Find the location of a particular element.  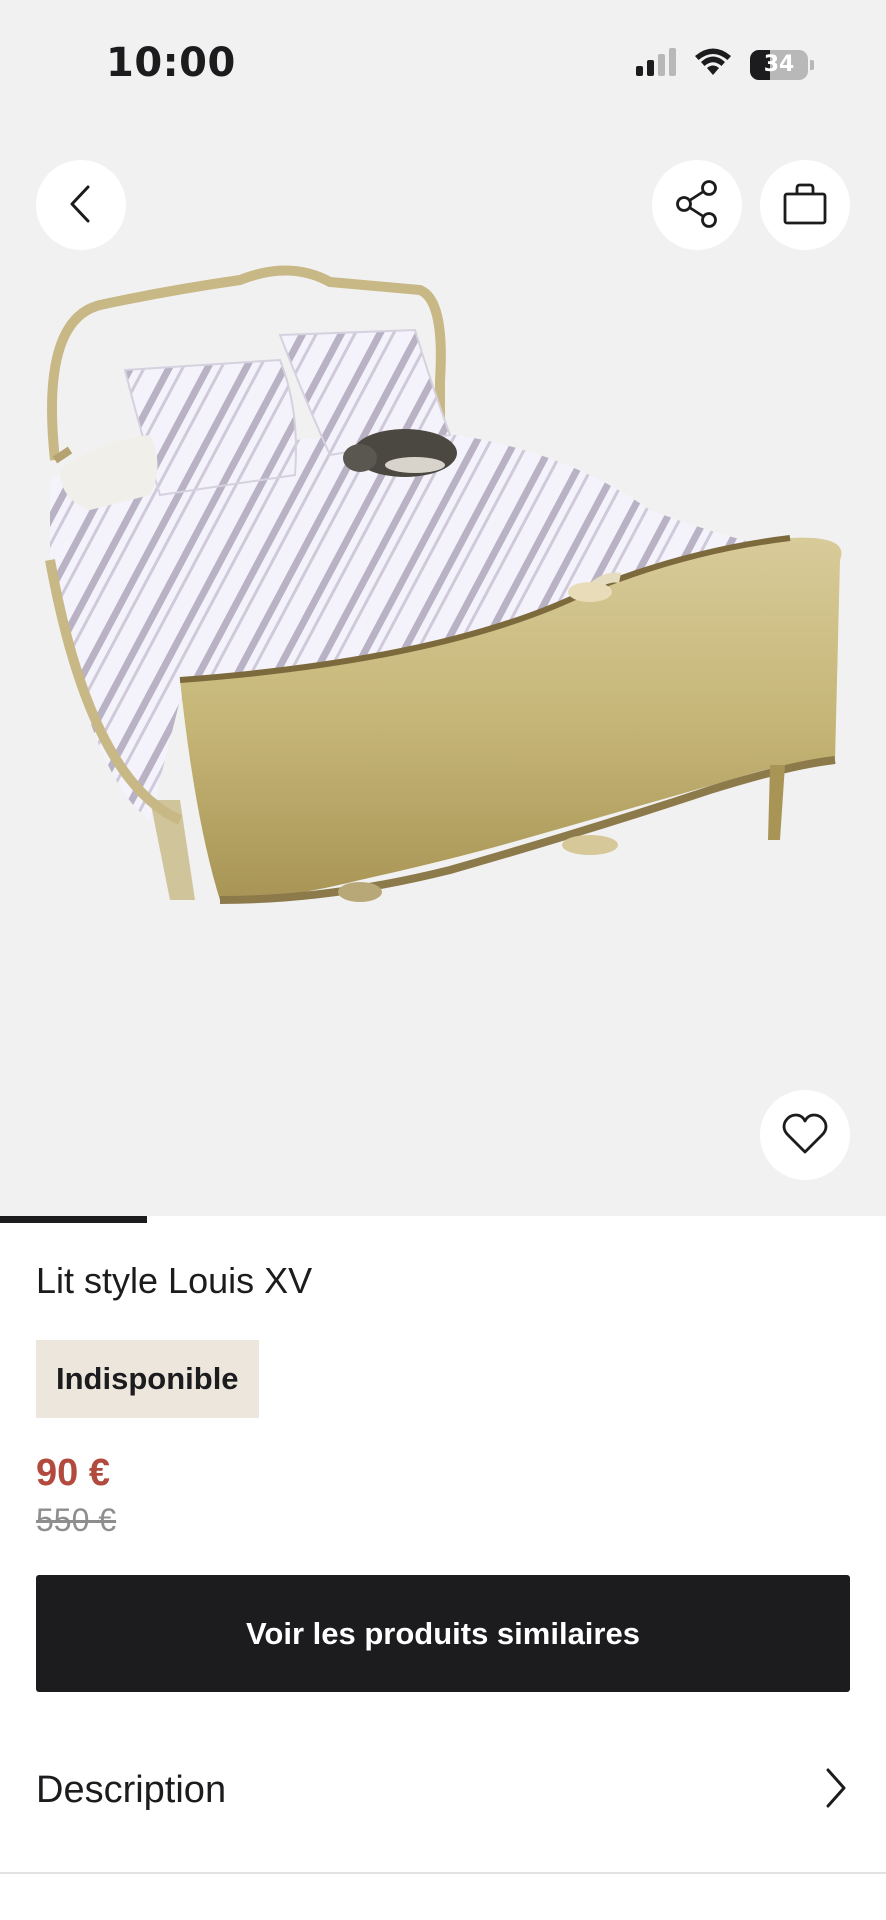

share-button is located at coordinates (697, 205).